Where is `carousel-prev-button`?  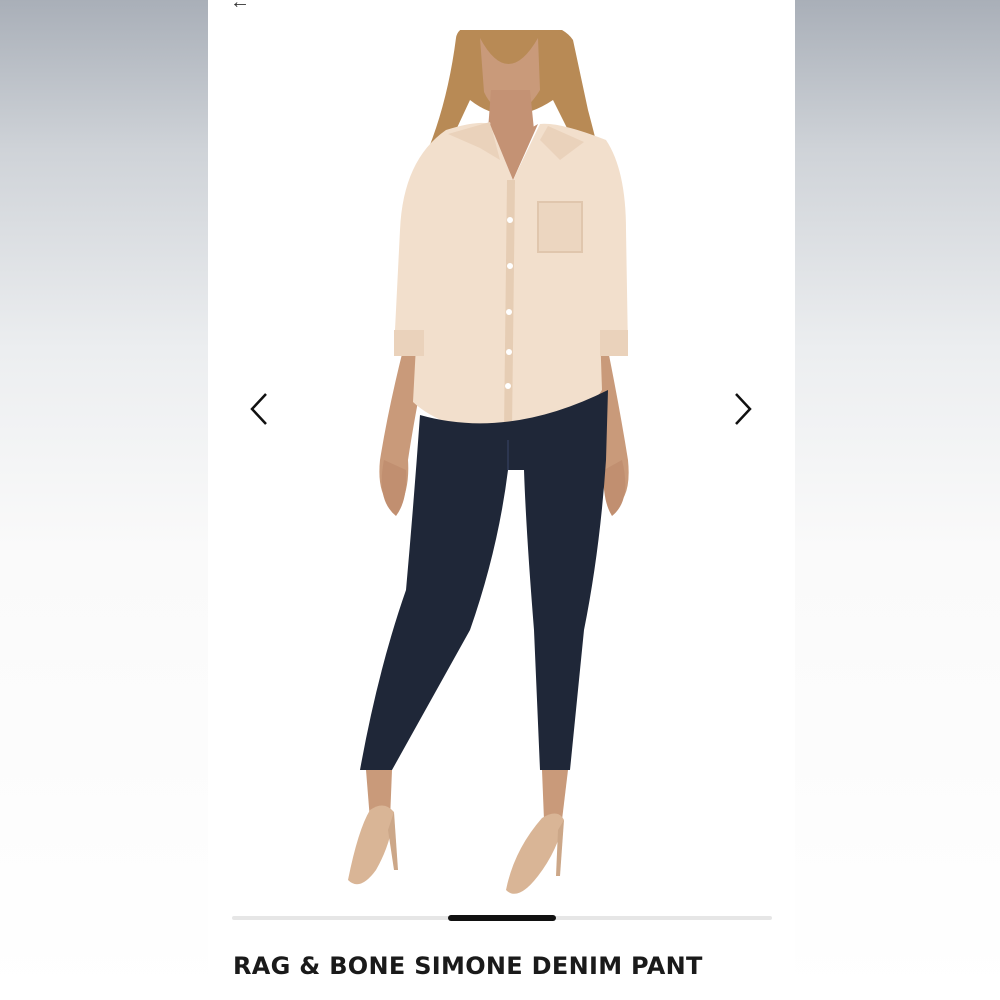
carousel-prev-button is located at coordinates (259, 409).